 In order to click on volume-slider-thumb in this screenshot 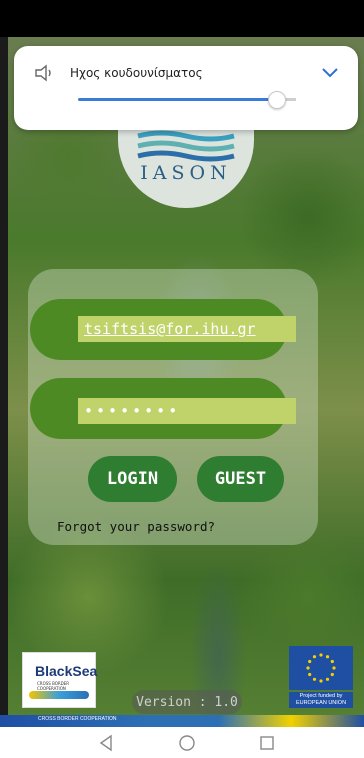, I will do `click(277, 100)`.